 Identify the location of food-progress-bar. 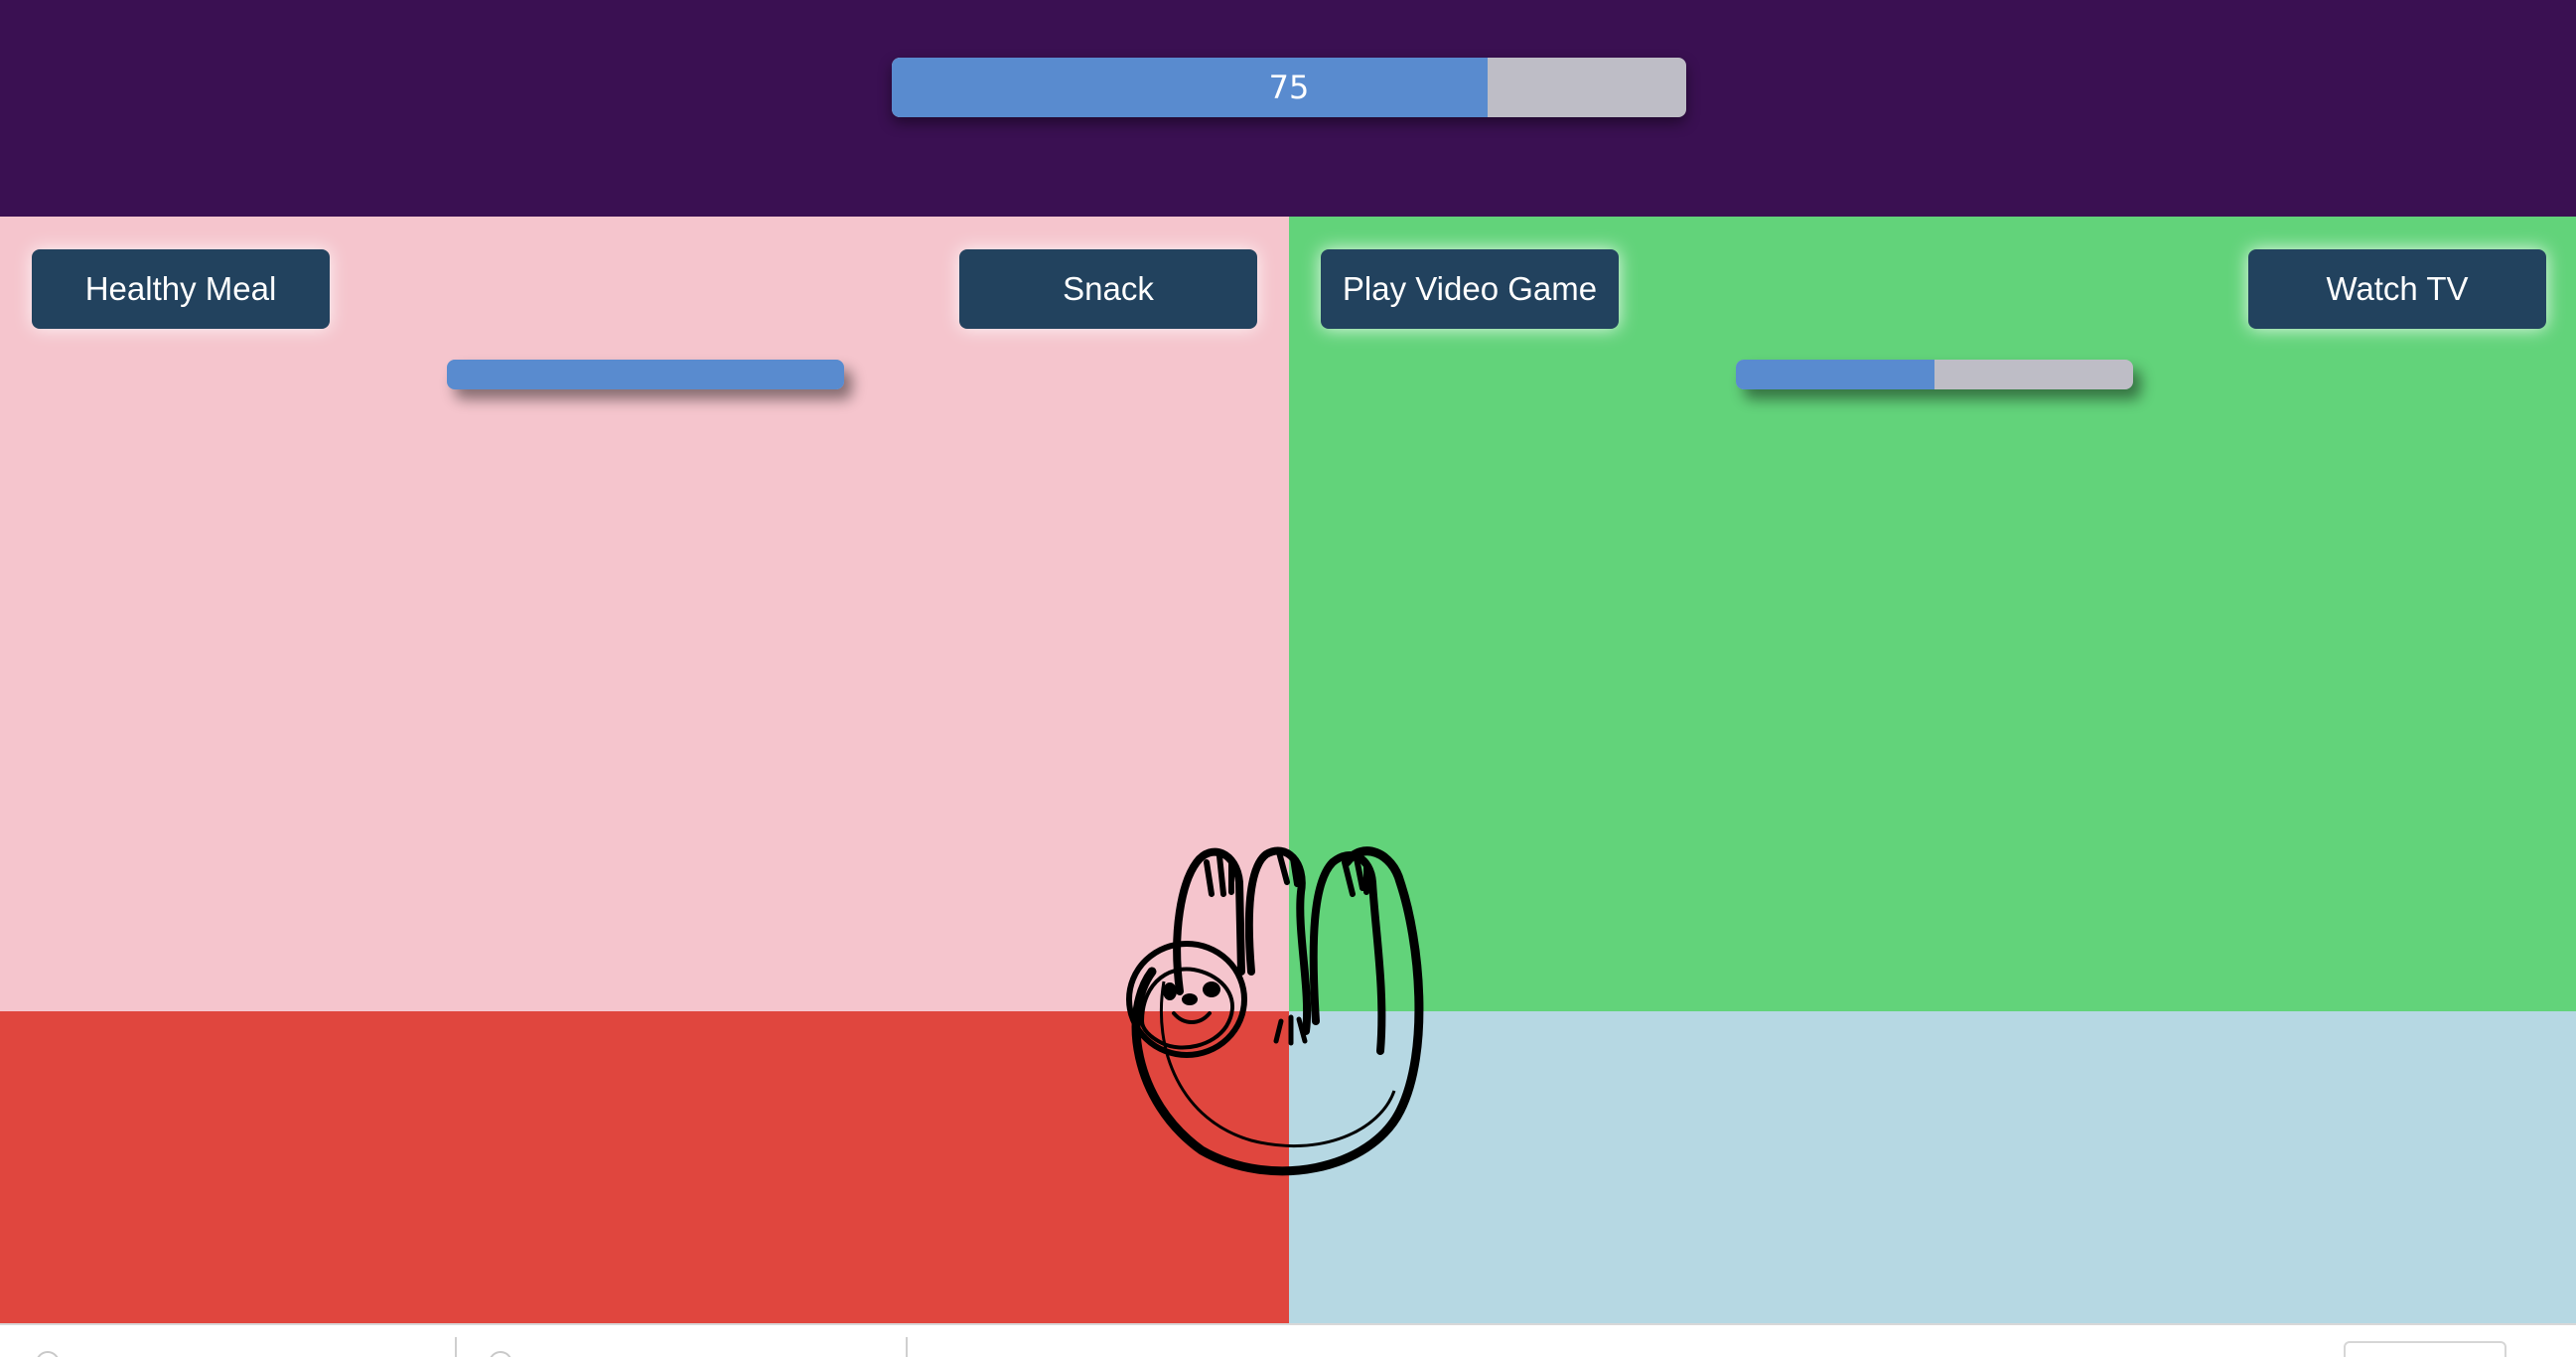
(645, 374).